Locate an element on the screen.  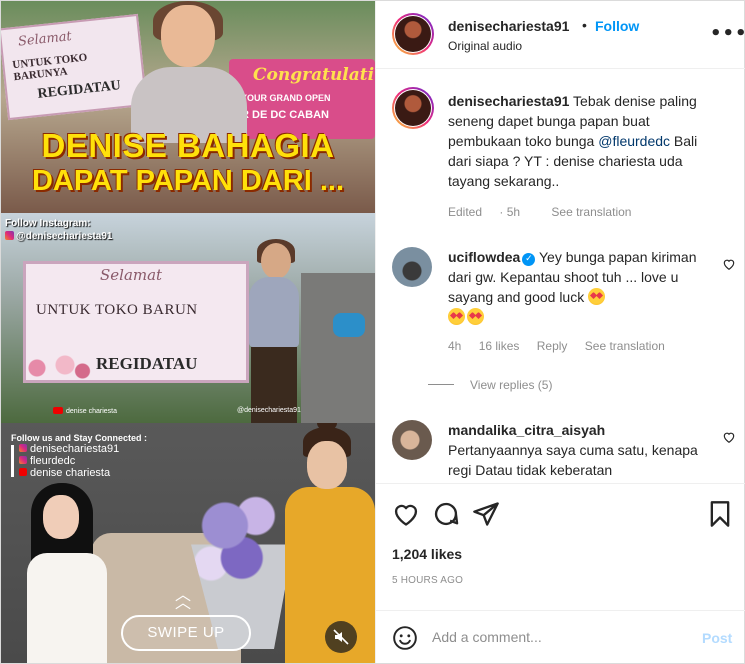
author-avatar is located at coordinates (413, 34).